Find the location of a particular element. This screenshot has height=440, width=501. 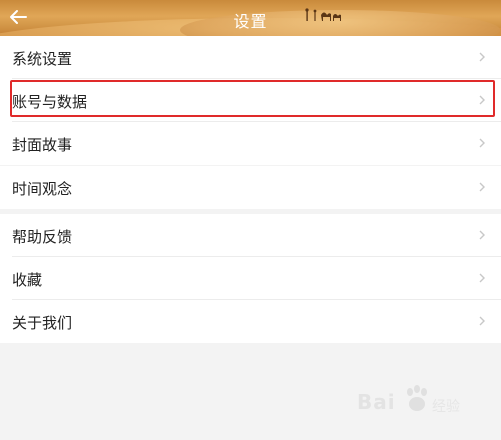

settings-group-2: 时间观念 is located at coordinates (250, 187).